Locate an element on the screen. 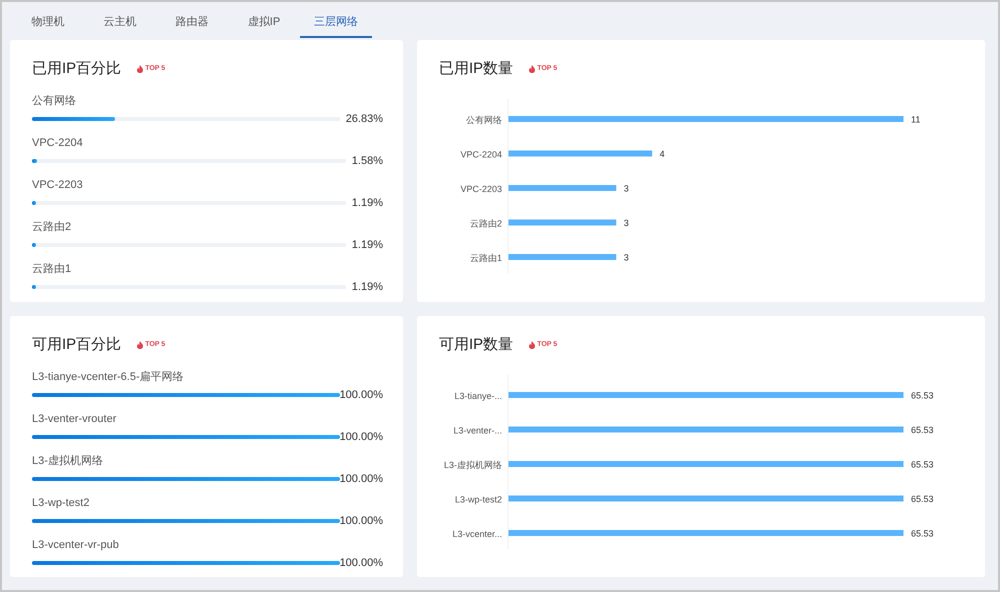  value-label: 4 is located at coordinates (662, 153).